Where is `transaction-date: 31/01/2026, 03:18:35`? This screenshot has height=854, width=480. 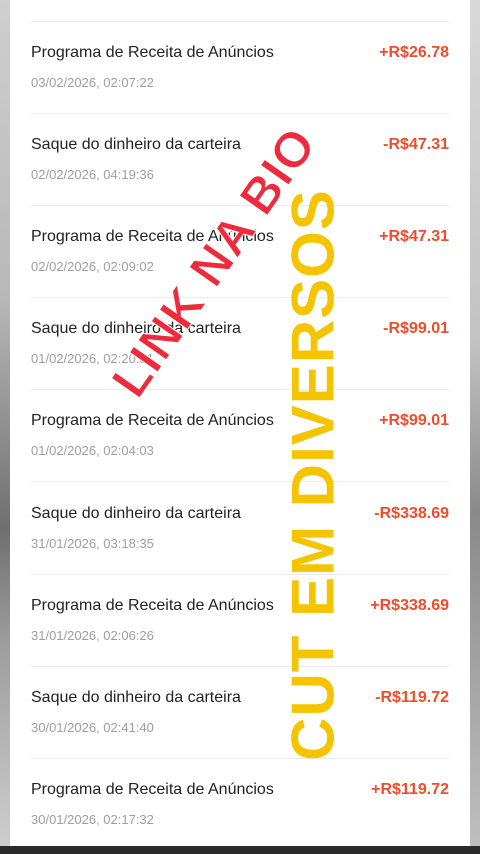
transaction-date: 31/01/2026, 03:18:35 is located at coordinates (92, 543).